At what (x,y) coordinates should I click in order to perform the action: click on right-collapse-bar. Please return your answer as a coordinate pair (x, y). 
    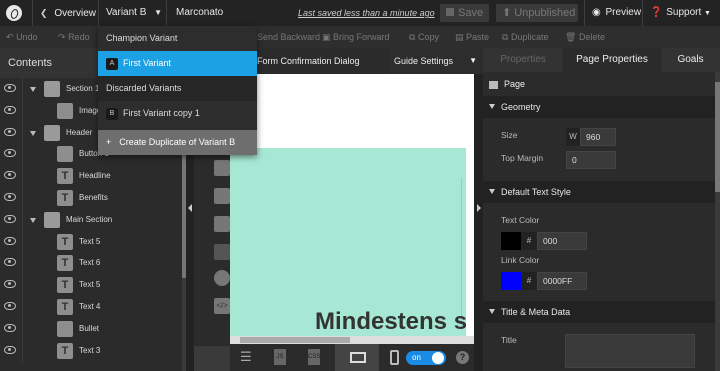
    Looking at the image, I should click on (478, 222).